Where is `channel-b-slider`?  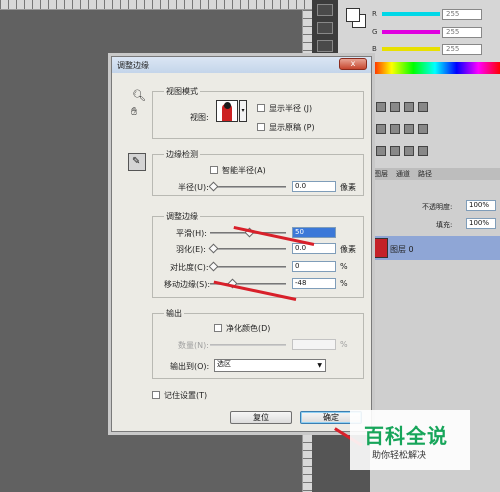
channel-b-slider is located at coordinates (411, 49).